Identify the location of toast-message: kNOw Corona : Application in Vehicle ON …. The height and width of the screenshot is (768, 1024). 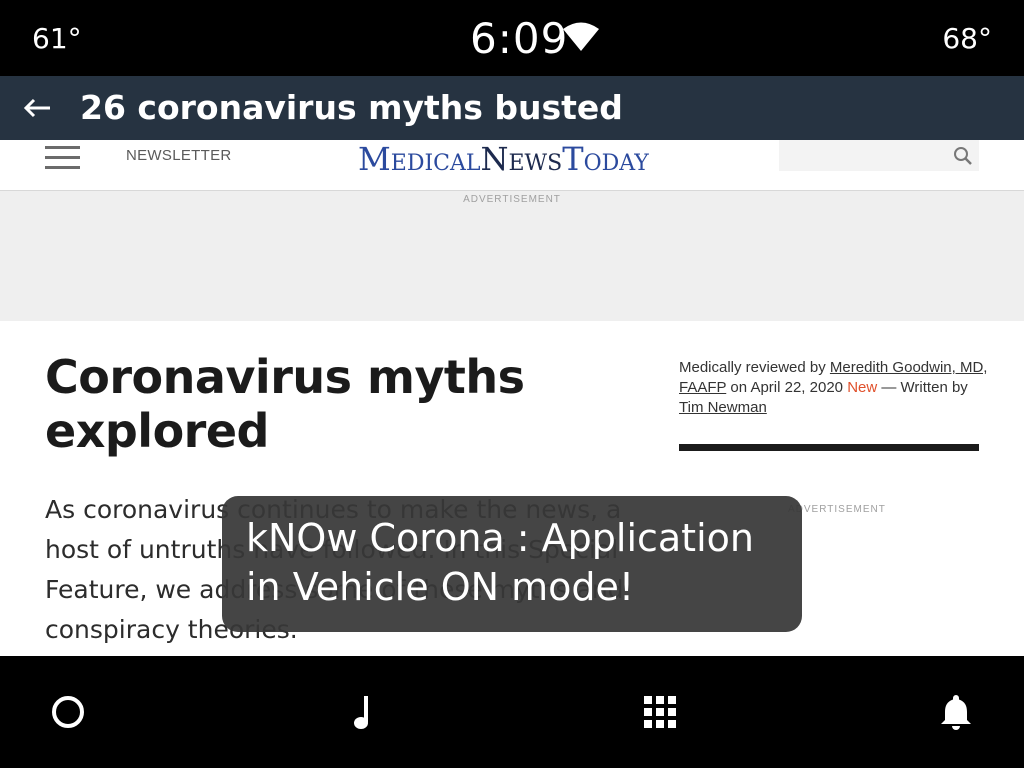
(512, 564).